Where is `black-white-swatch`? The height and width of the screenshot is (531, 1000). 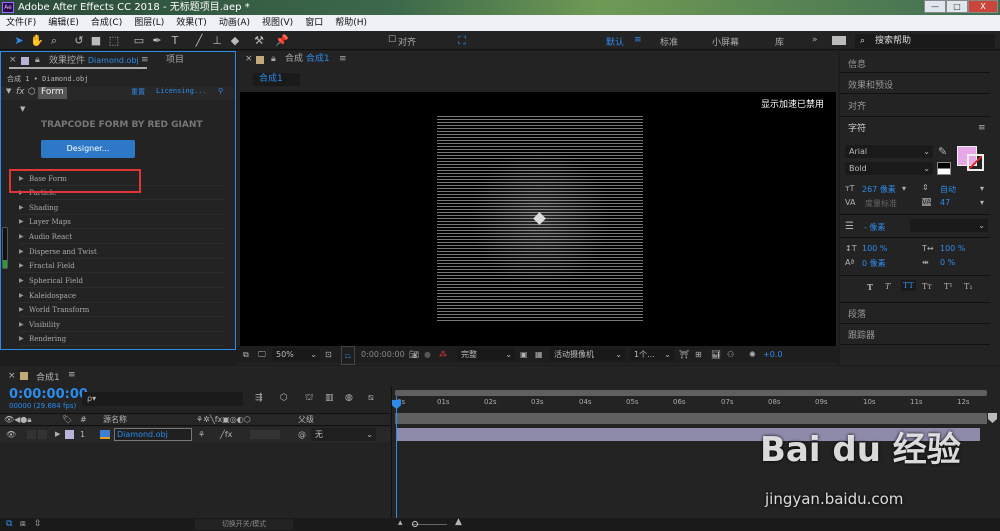 black-white-swatch is located at coordinates (944, 168).